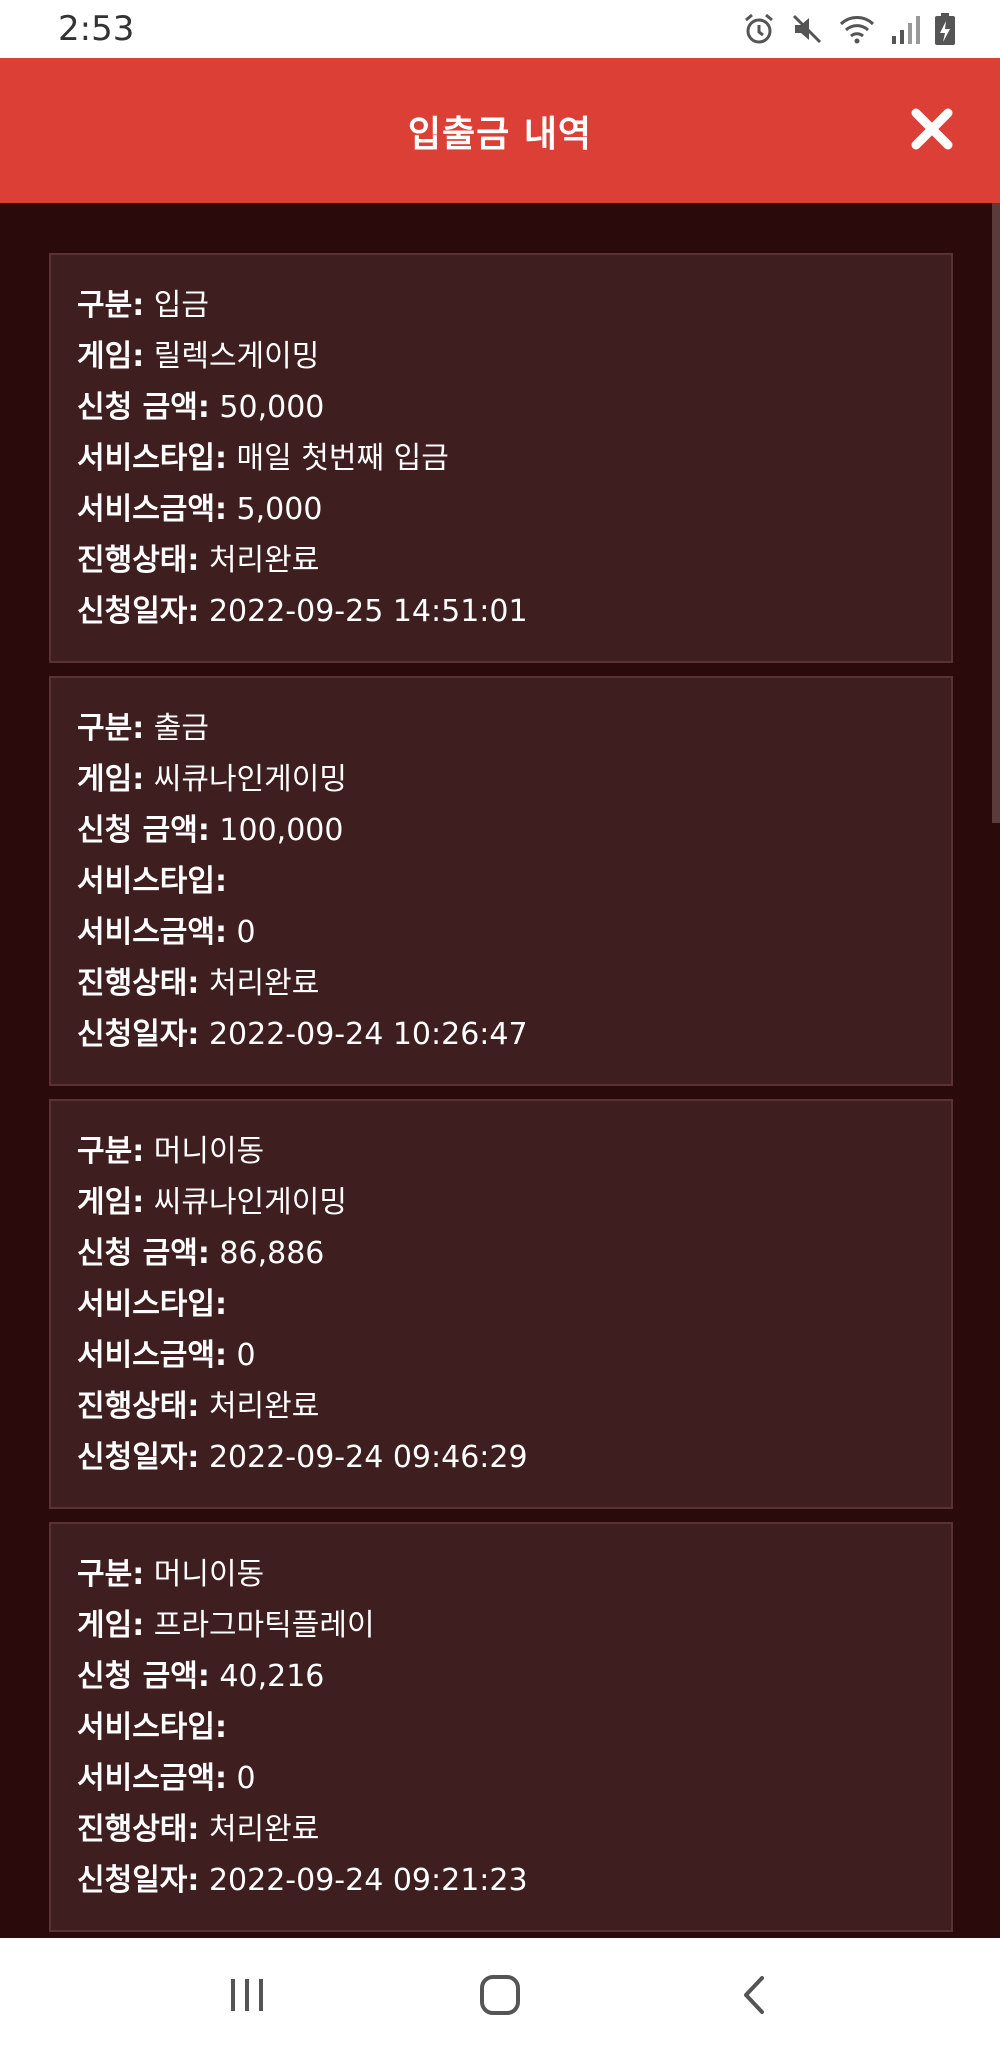 This screenshot has height=2056, width=1000. I want to click on home-button, so click(500, 1997).